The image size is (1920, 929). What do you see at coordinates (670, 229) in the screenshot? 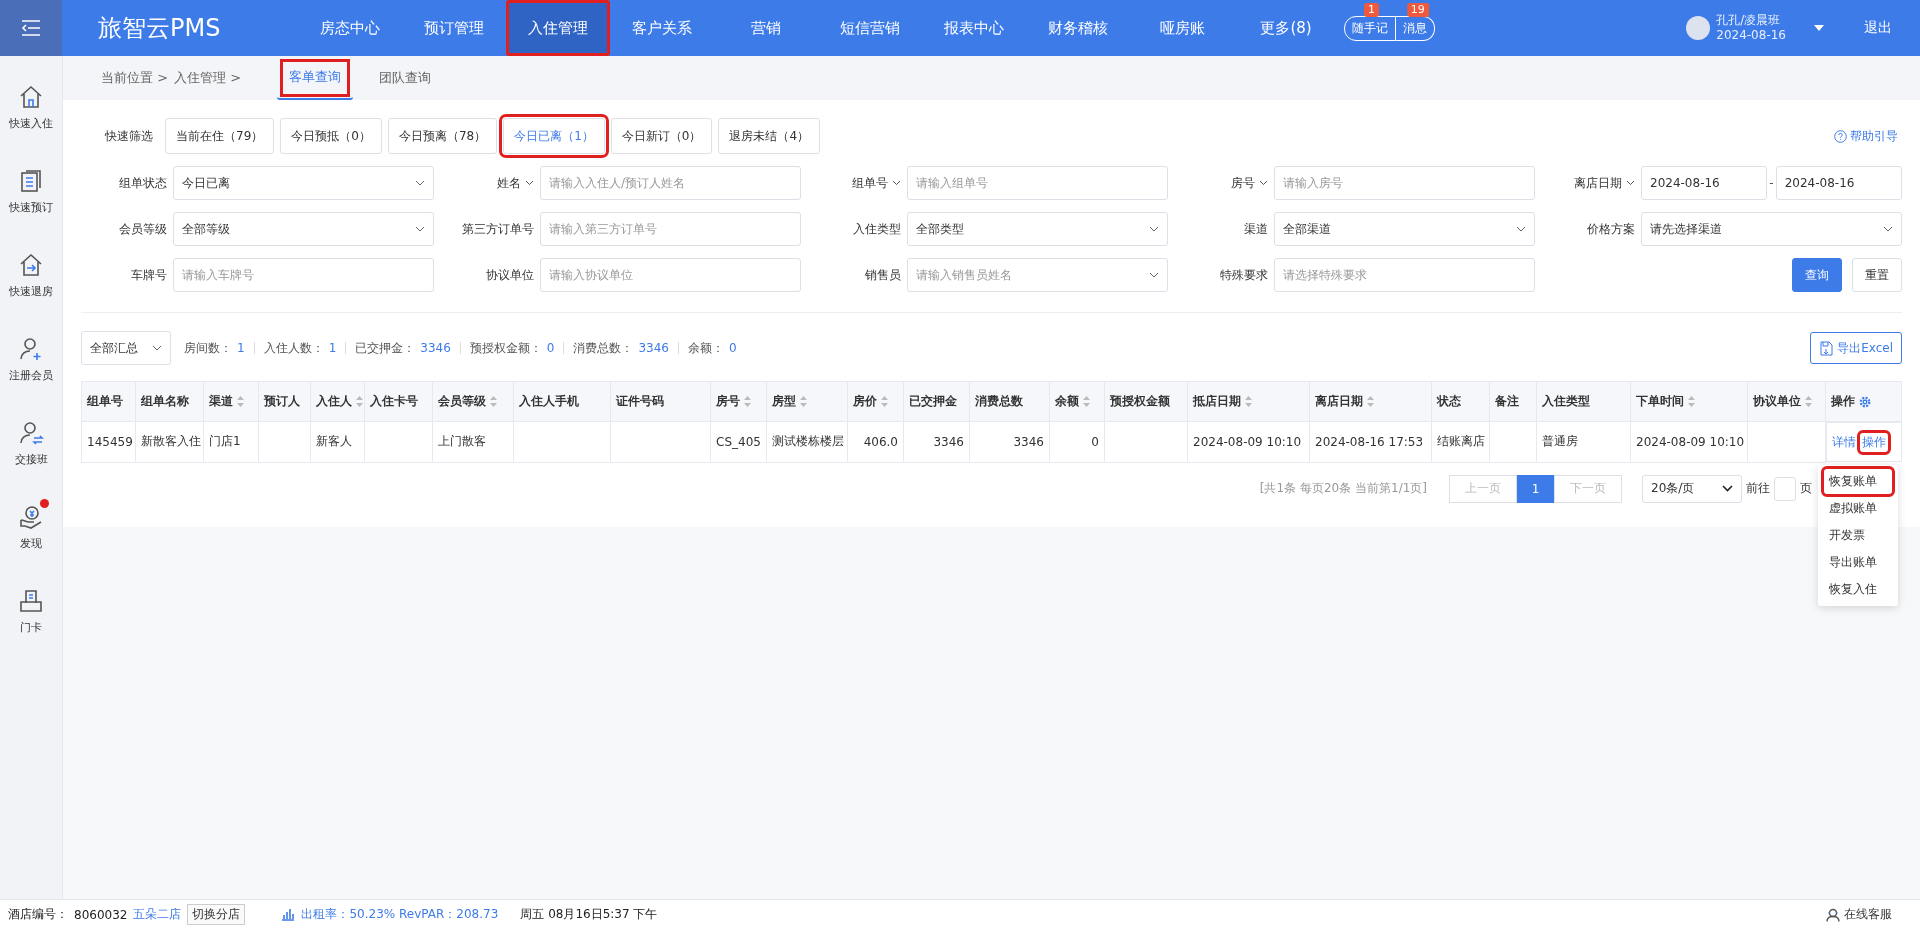
I see `input-field: 请输入第三方订单号` at bounding box center [670, 229].